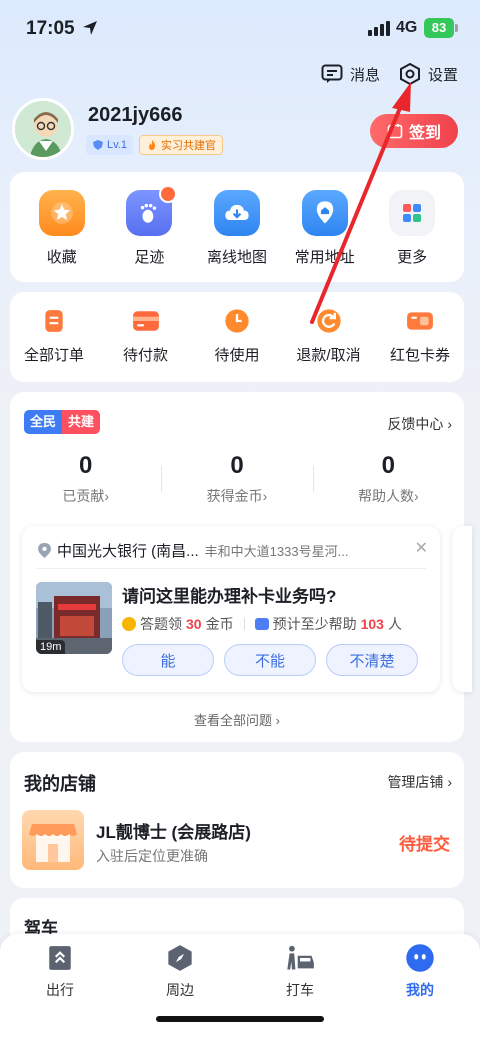 The height and width of the screenshot is (1038, 480). I want to click on footprint-sync-badge-icon, so click(168, 194).